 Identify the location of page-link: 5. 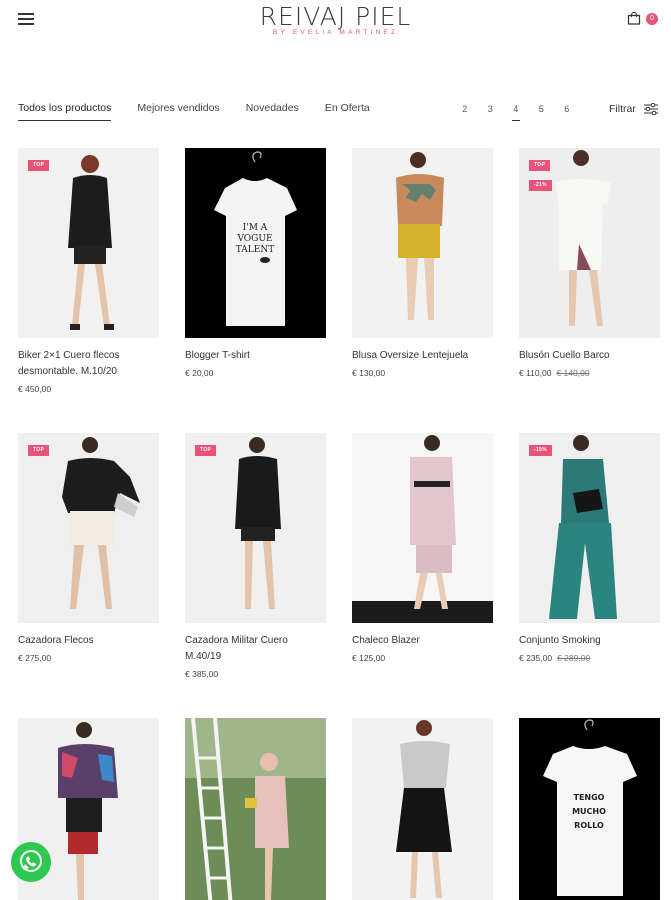
(542, 111).